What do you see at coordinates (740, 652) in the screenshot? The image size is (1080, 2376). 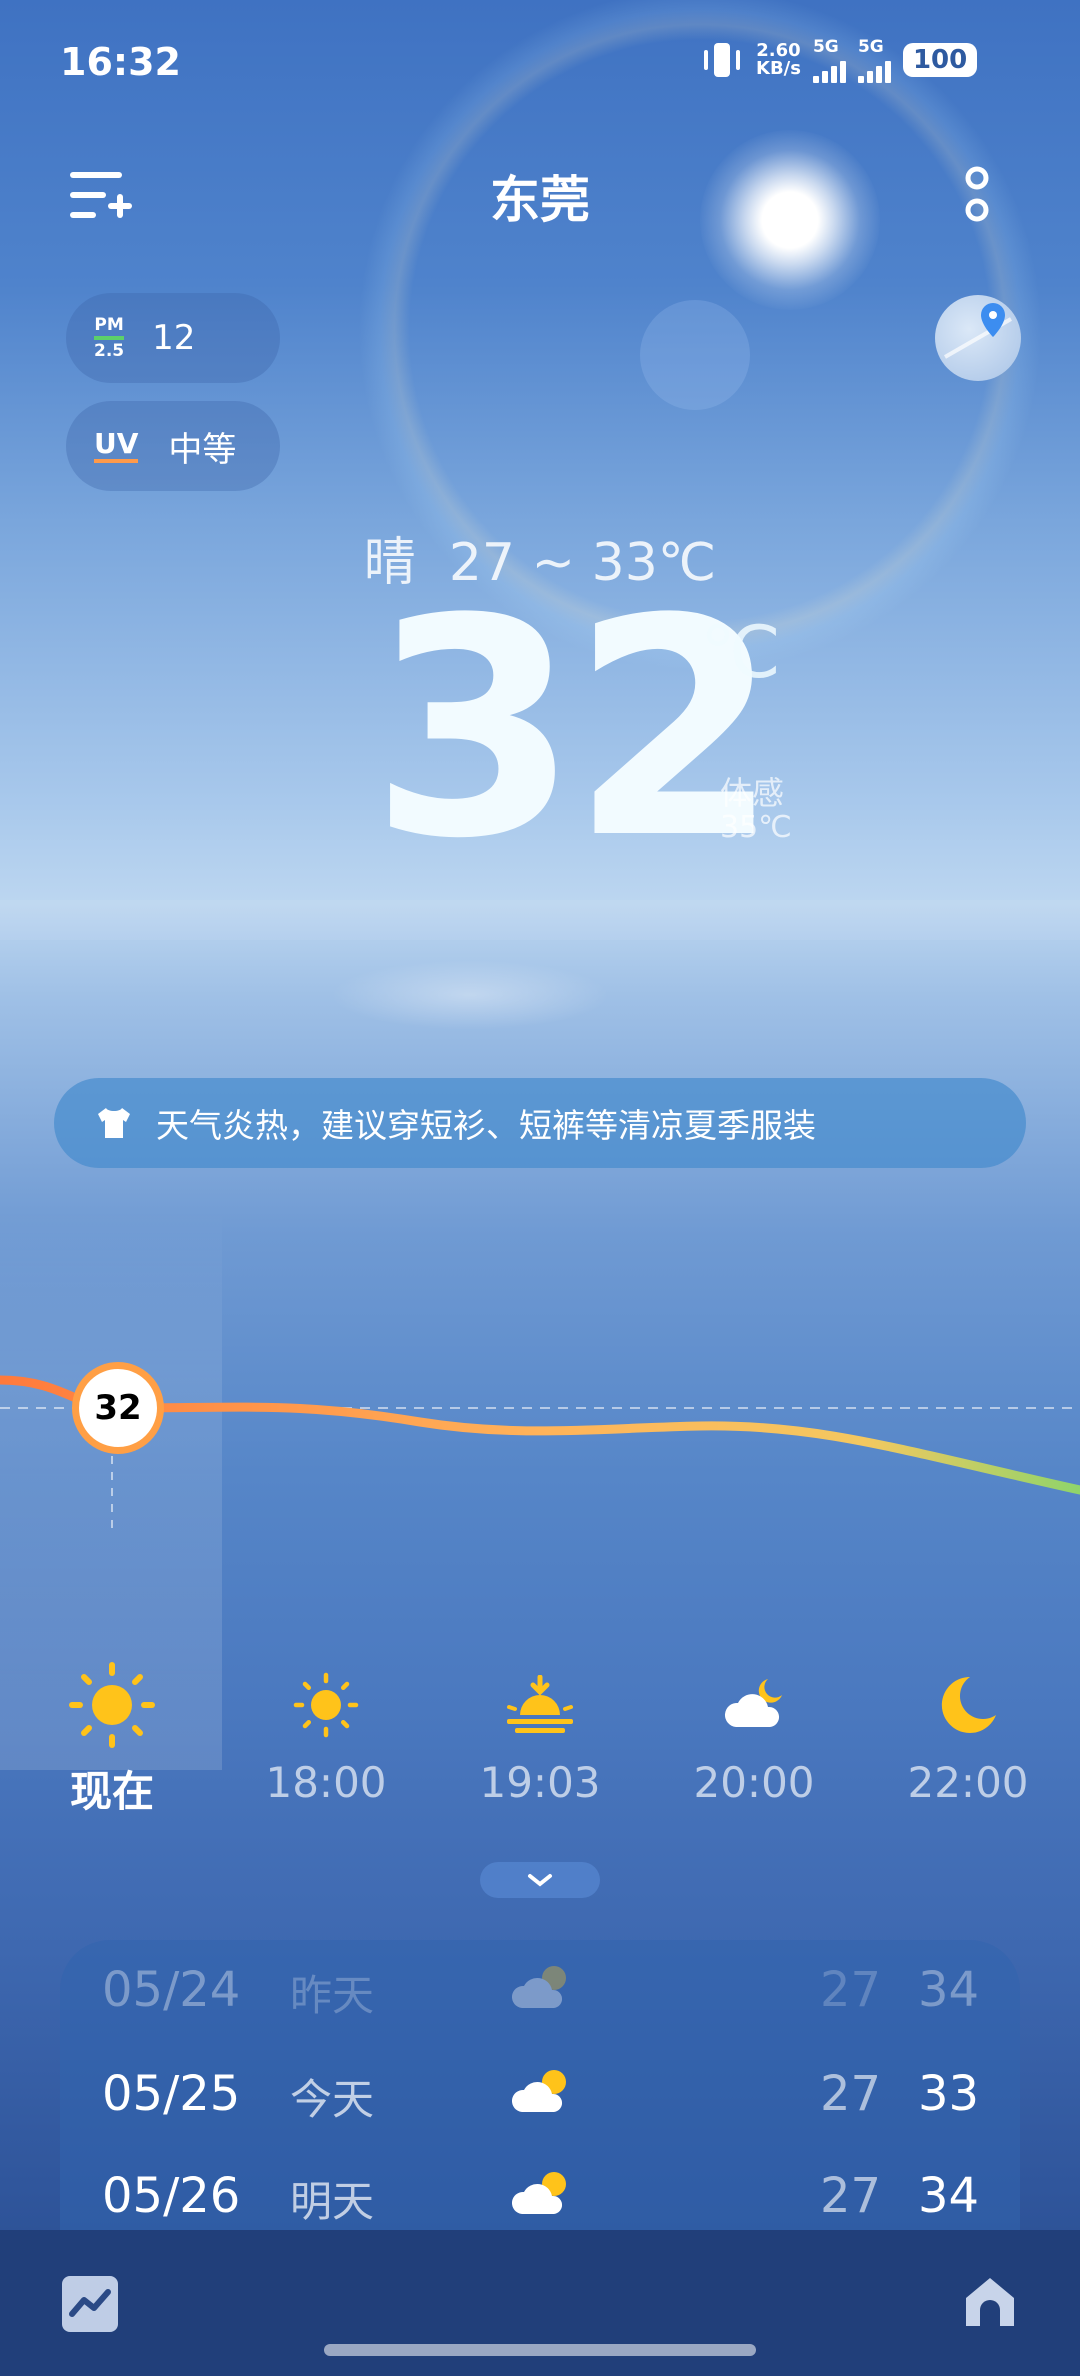 I see `temperature-unit: ℃` at bounding box center [740, 652].